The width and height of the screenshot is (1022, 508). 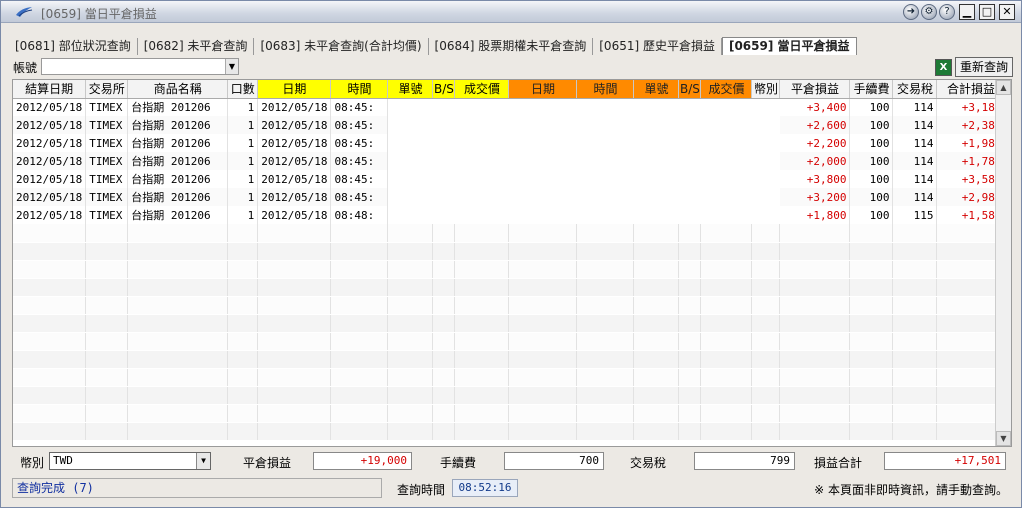 What do you see at coordinates (943, 67) in the screenshot?
I see `excel-export-icon: X` at bounding box center [943, 67].